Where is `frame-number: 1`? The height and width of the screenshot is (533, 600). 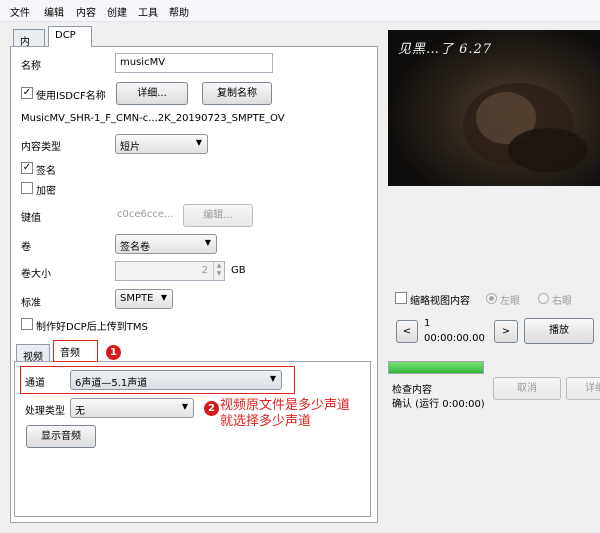
frame-number: 1 is located at coordinates (427, 323).